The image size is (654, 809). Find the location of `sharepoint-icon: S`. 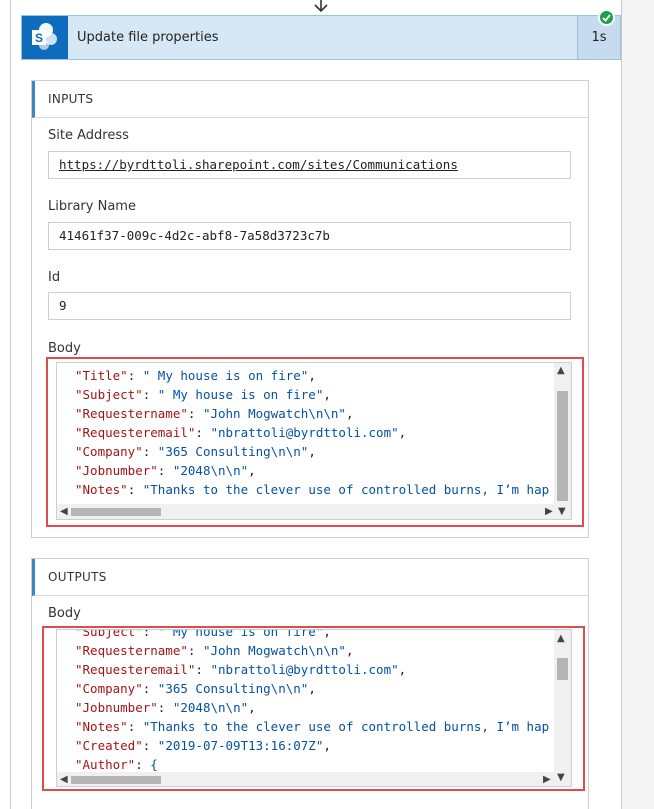

sharepoint-icon: S is located at coordinates (45, 37).